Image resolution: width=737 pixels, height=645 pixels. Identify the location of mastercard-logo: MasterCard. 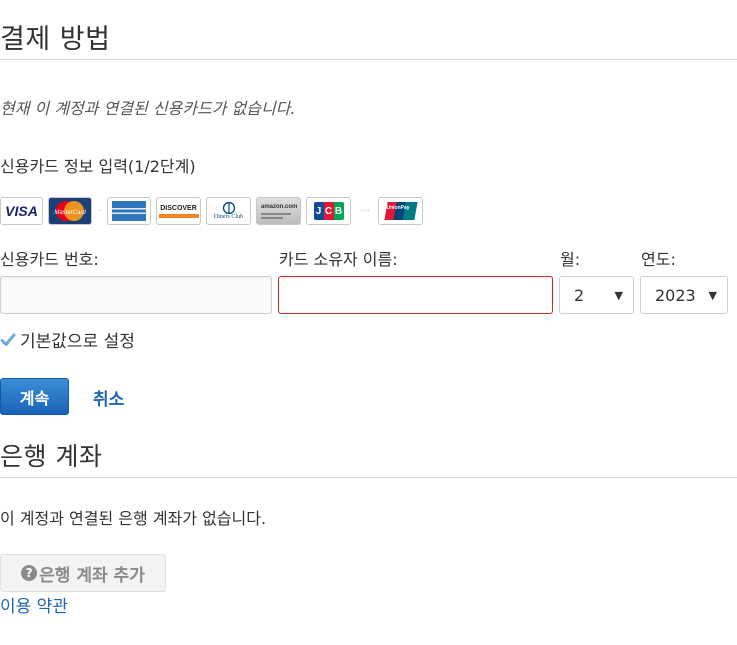
(70, 211).